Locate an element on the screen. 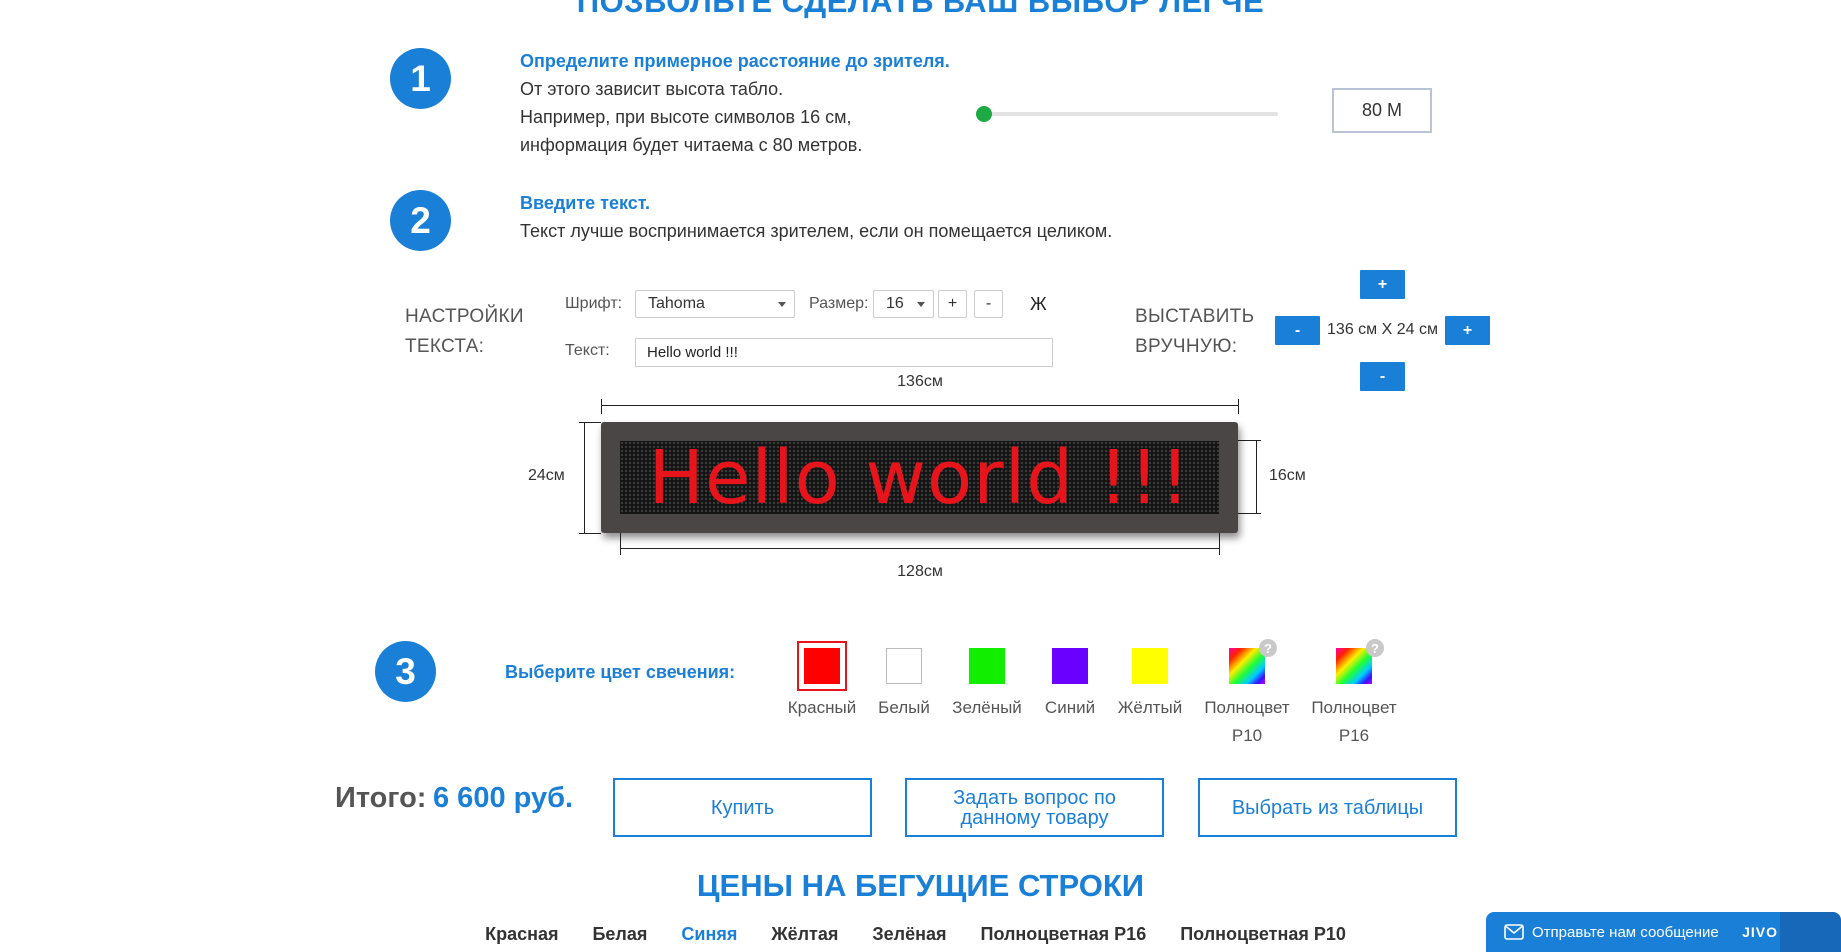  message-icon is located at coordinates (1514, 932).